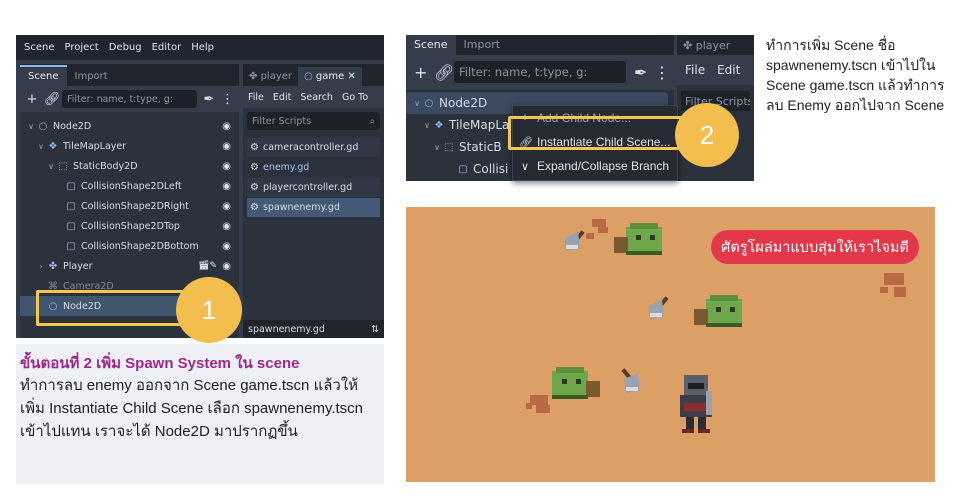  Describe the element at coordinates (129, 126) in the screenshot. I see `tree-row: ∨ ○ Node2D ◉` at that location.